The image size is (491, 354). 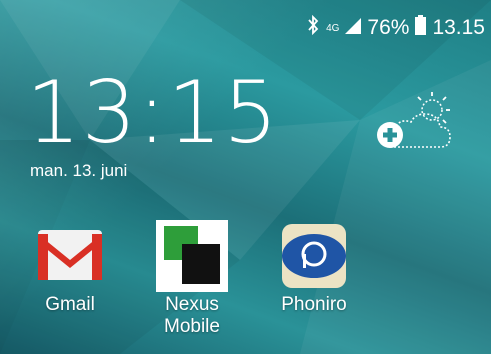 What do you see at coordinates (152, 113) in the screenshot?
I see `clock-time: 13:15` at bounding box center [152, 113].